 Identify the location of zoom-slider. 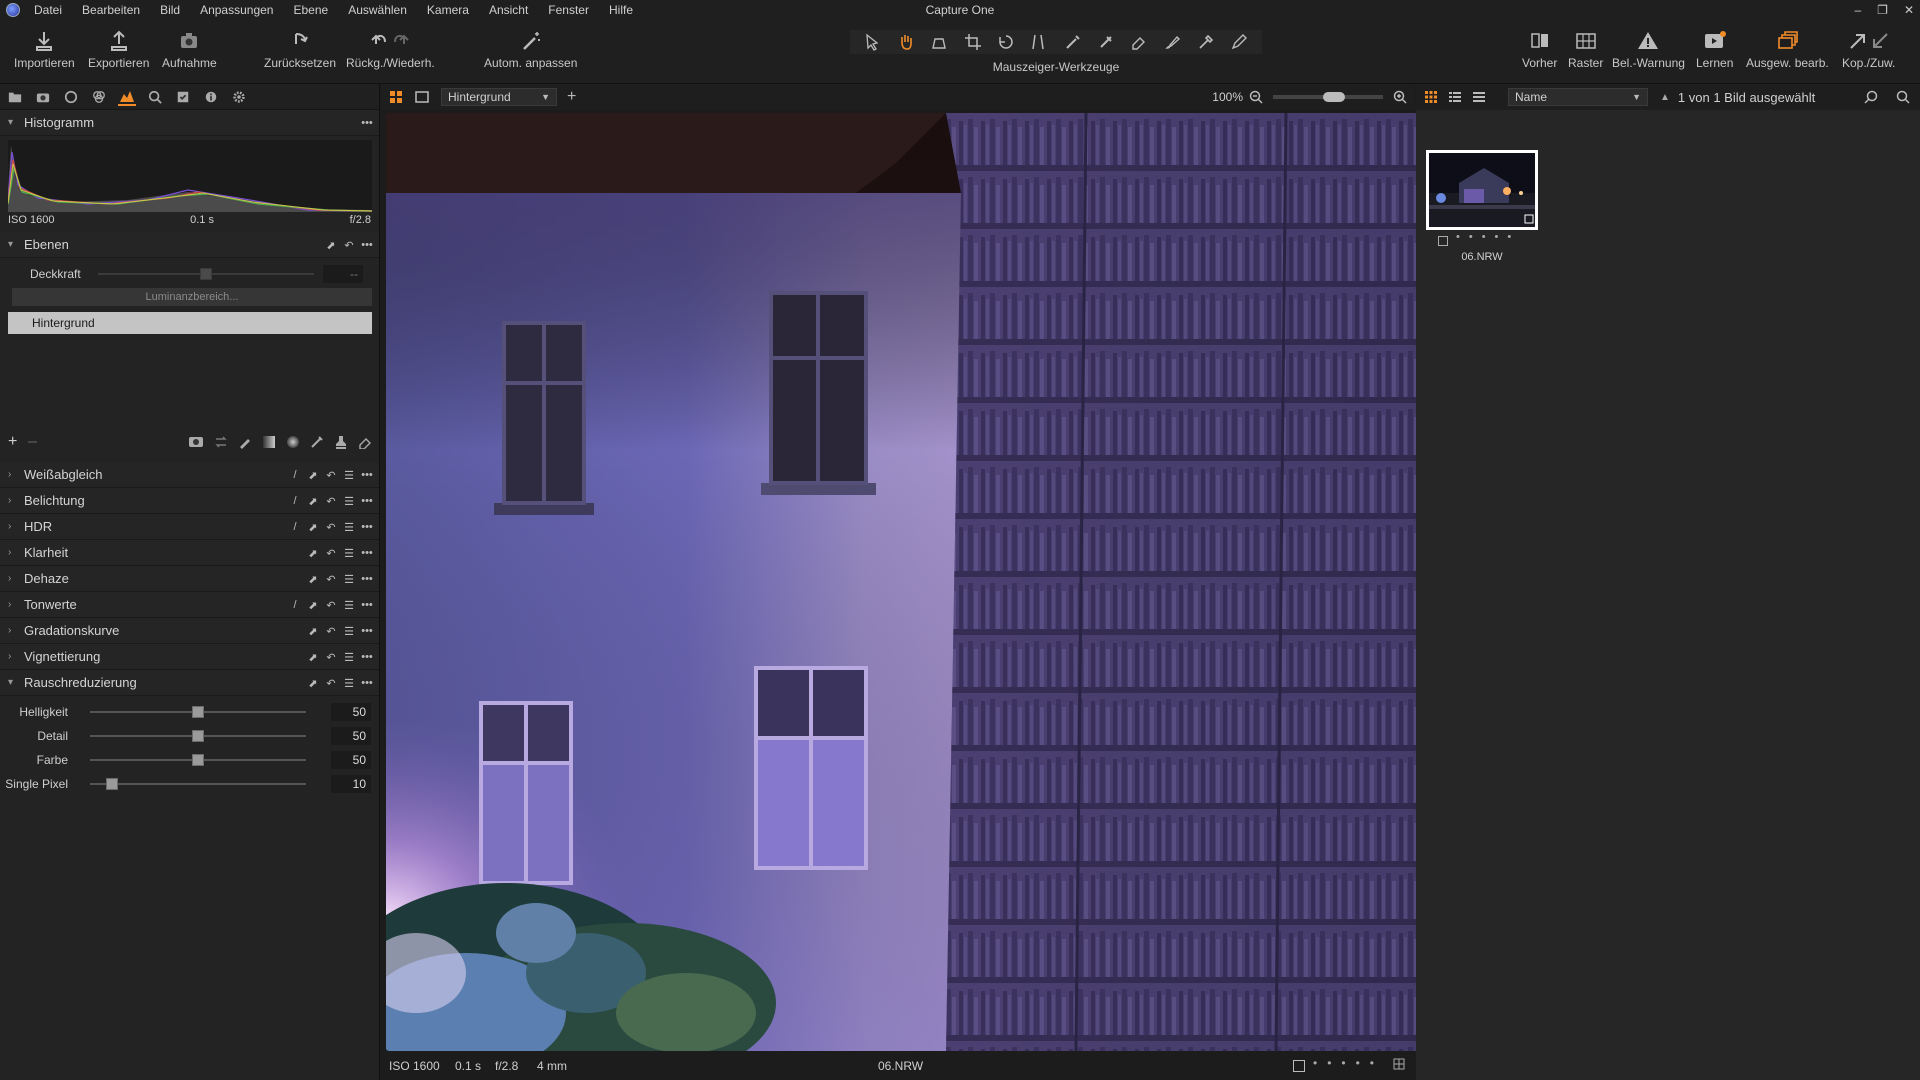
(1328, 97).